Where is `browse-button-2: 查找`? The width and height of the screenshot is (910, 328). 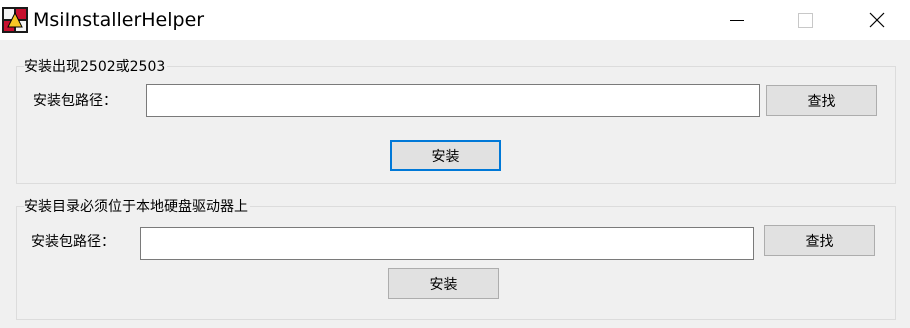 browse-button-2: 查找 is located at coordinates (819, 240).